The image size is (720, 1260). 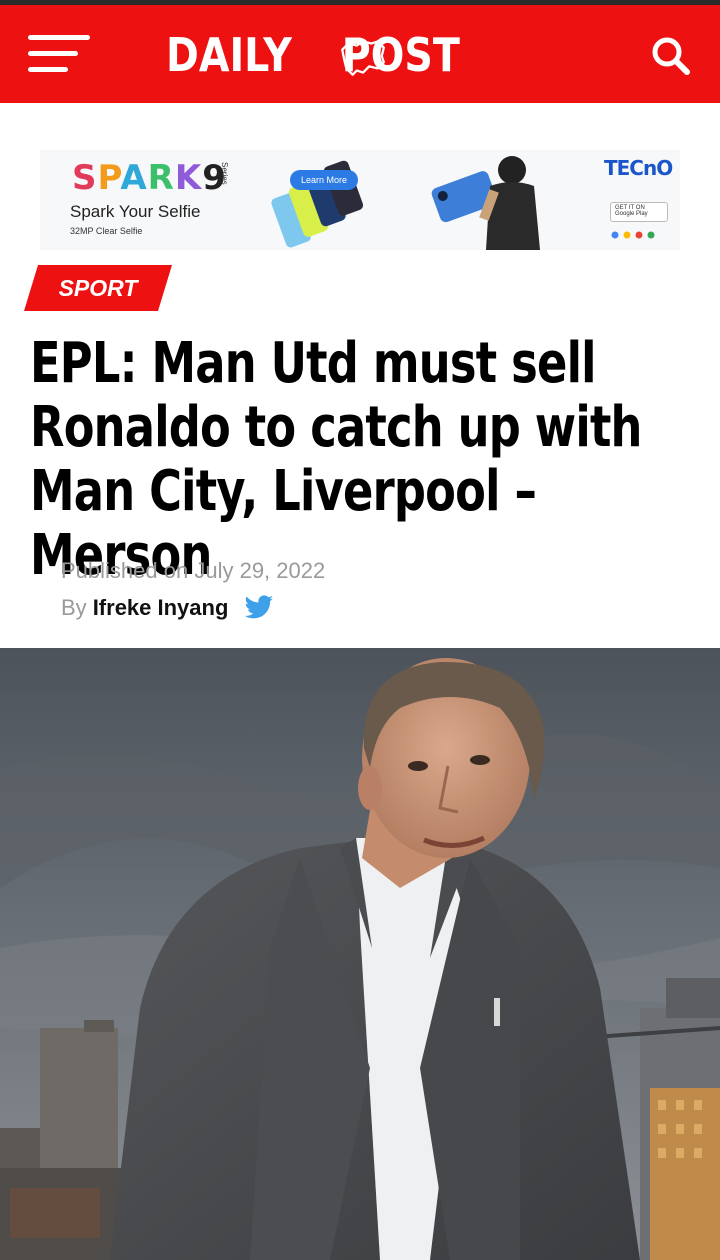 I want to click on ad-tecno-logo: TECnO, so click(x=638, y=168).